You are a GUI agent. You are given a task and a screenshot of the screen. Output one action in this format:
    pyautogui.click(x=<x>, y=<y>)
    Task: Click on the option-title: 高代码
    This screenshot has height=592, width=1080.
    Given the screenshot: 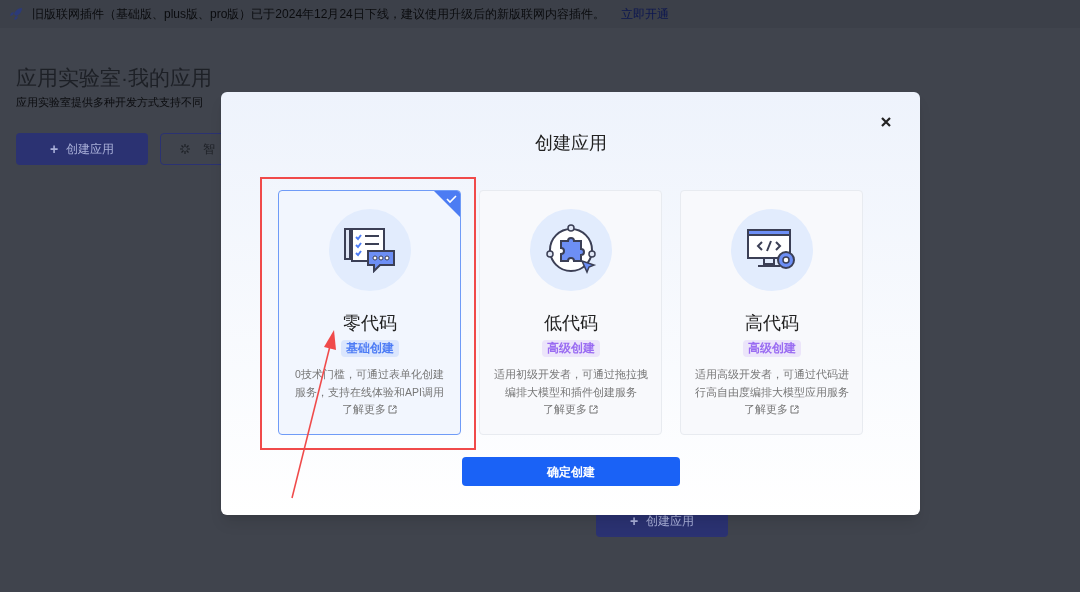 What is the action you would take?
    pyautogui.click(x=771, y=323)
    